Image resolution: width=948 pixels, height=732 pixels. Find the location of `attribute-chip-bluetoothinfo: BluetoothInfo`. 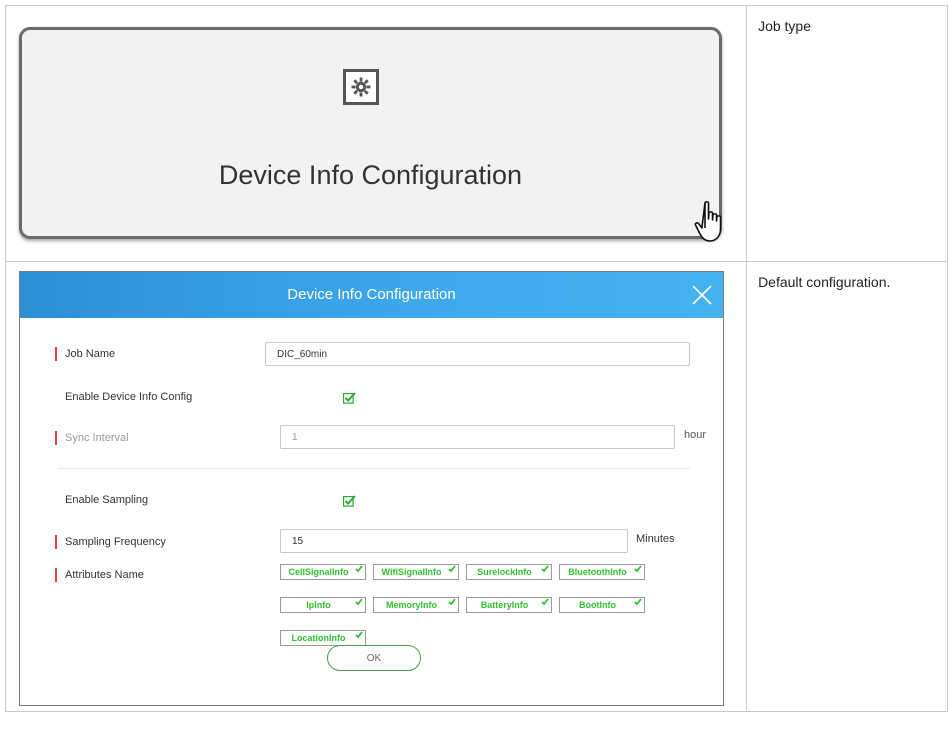

attribute-chip-bluetoothinfo: BluetoothInfo is located at coordinates (602, 572).